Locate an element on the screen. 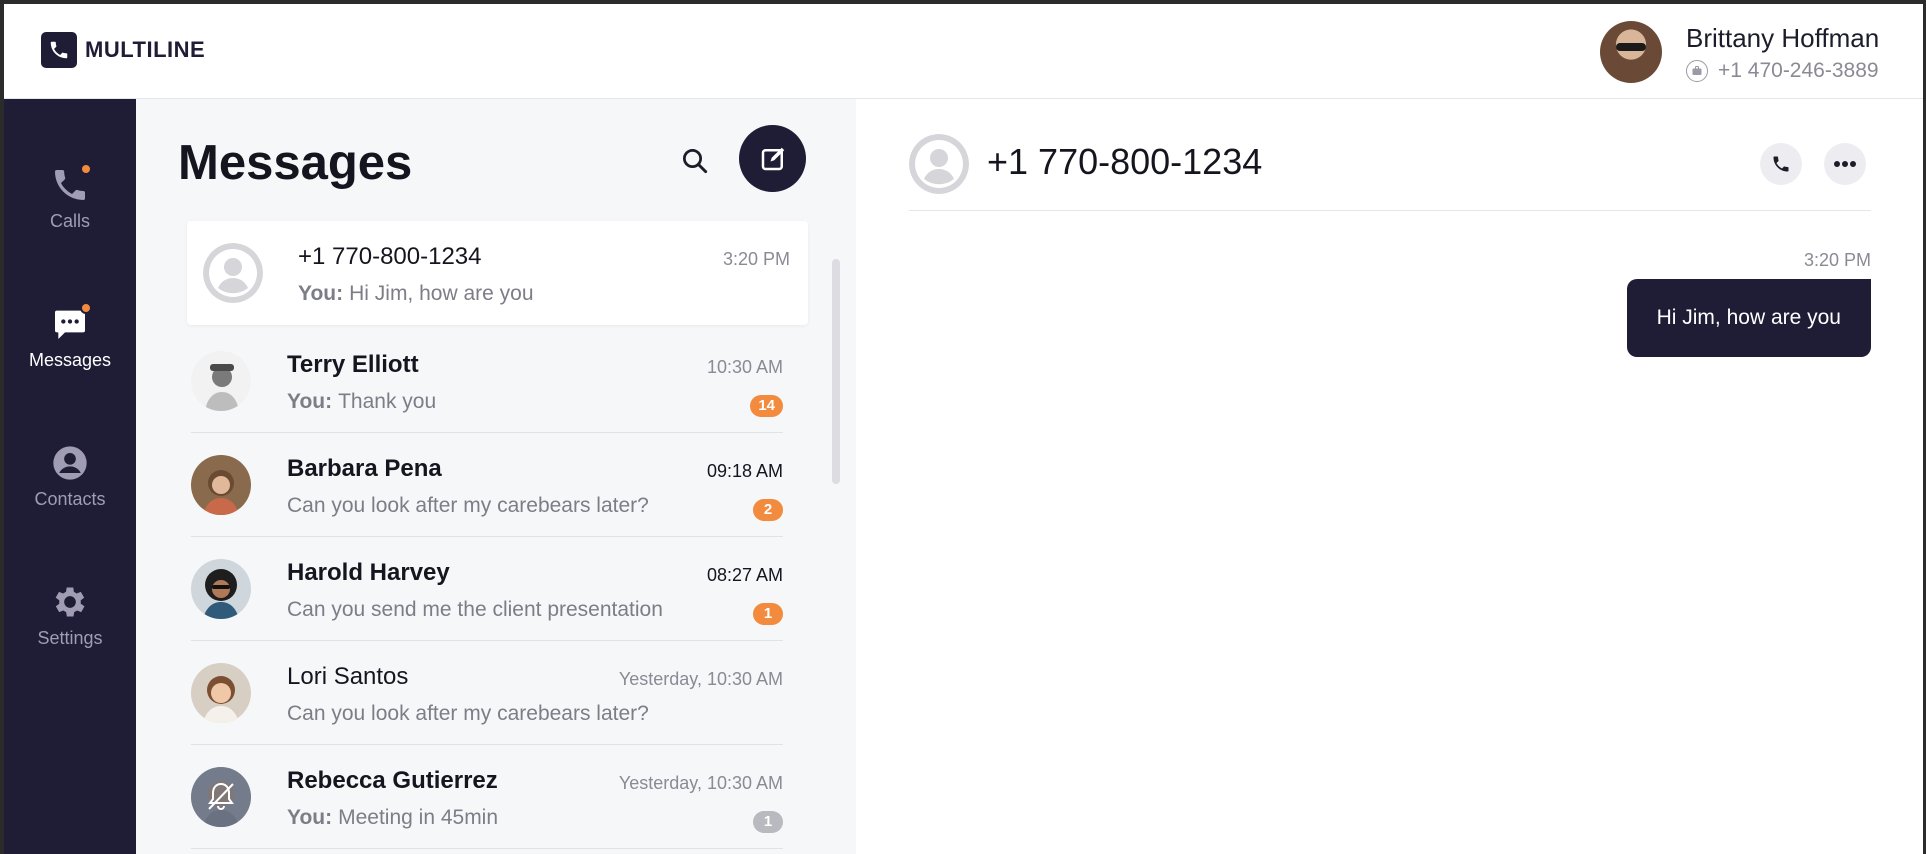  nav-item-contacts: Contacts is located at coordinates (70, 493).